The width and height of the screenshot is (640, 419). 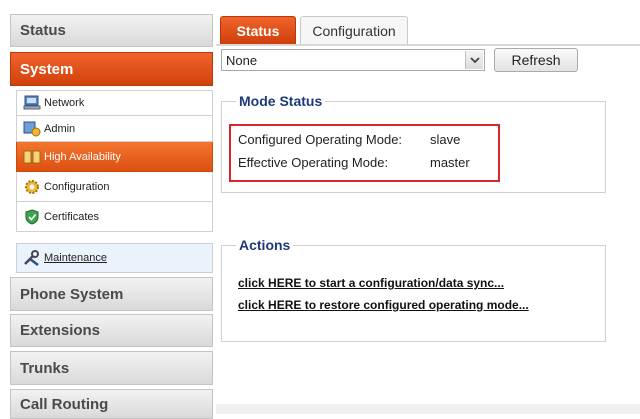 I want to click on sidebar-item-label: High Availability, so click(x=82, y=156).